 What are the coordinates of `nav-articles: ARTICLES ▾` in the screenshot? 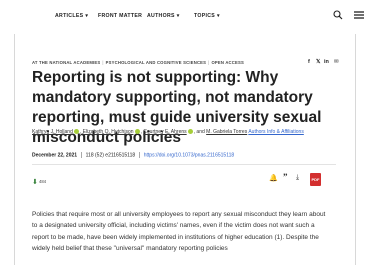 It's located at (71, 16).